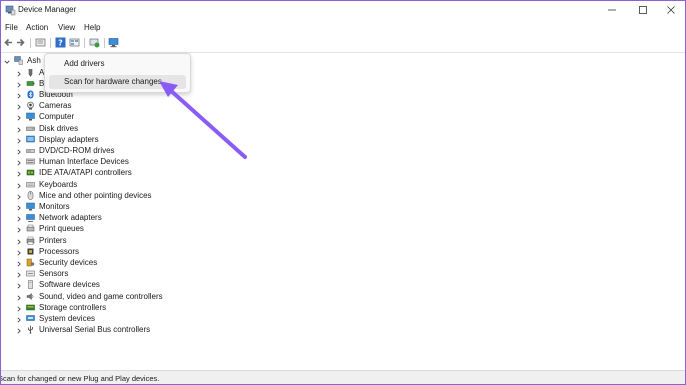  Describe the element at coordinates (343, 105) in the screenshot. I see `tree-category: Cameras` at that location.